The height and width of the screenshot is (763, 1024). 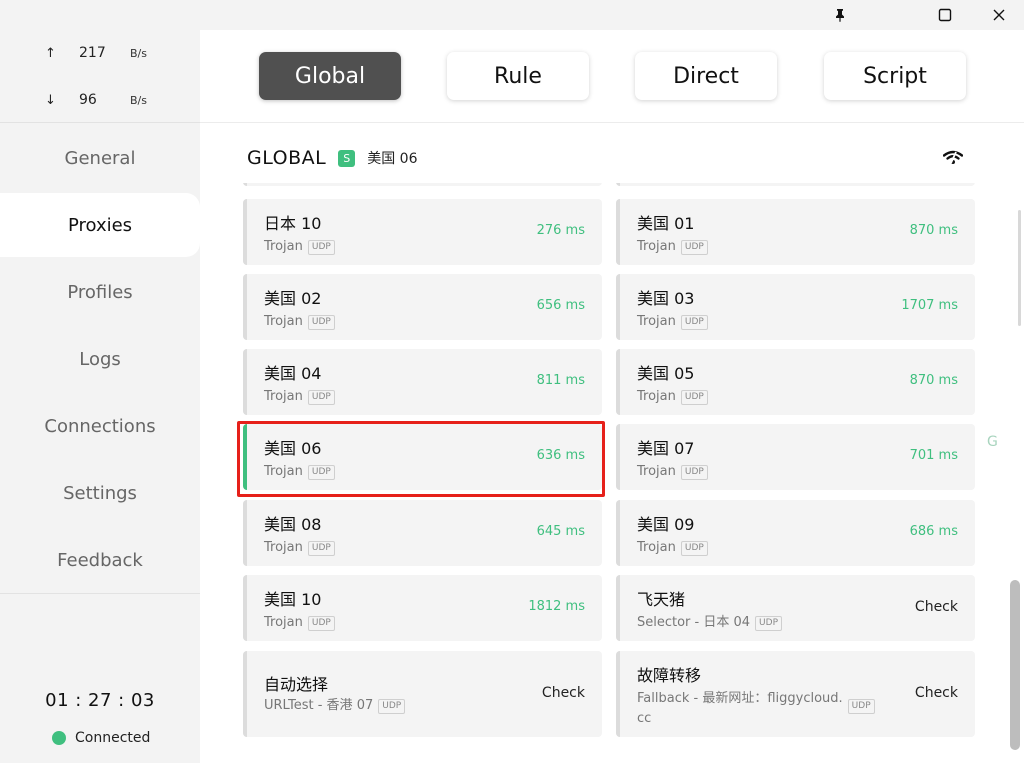 What do you see at coordinates (332, 158) in the screenshot?
I see `proxy-group-header: GLOBAL S 美国 06` at bounding box center [332, 158].